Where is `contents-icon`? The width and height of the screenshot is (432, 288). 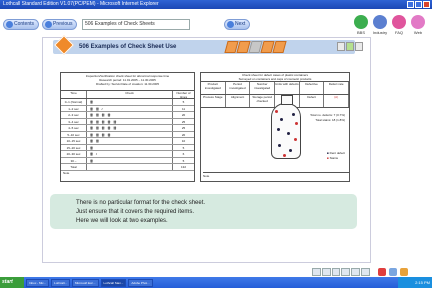 contents-icon is located at coordinates (9, 24).